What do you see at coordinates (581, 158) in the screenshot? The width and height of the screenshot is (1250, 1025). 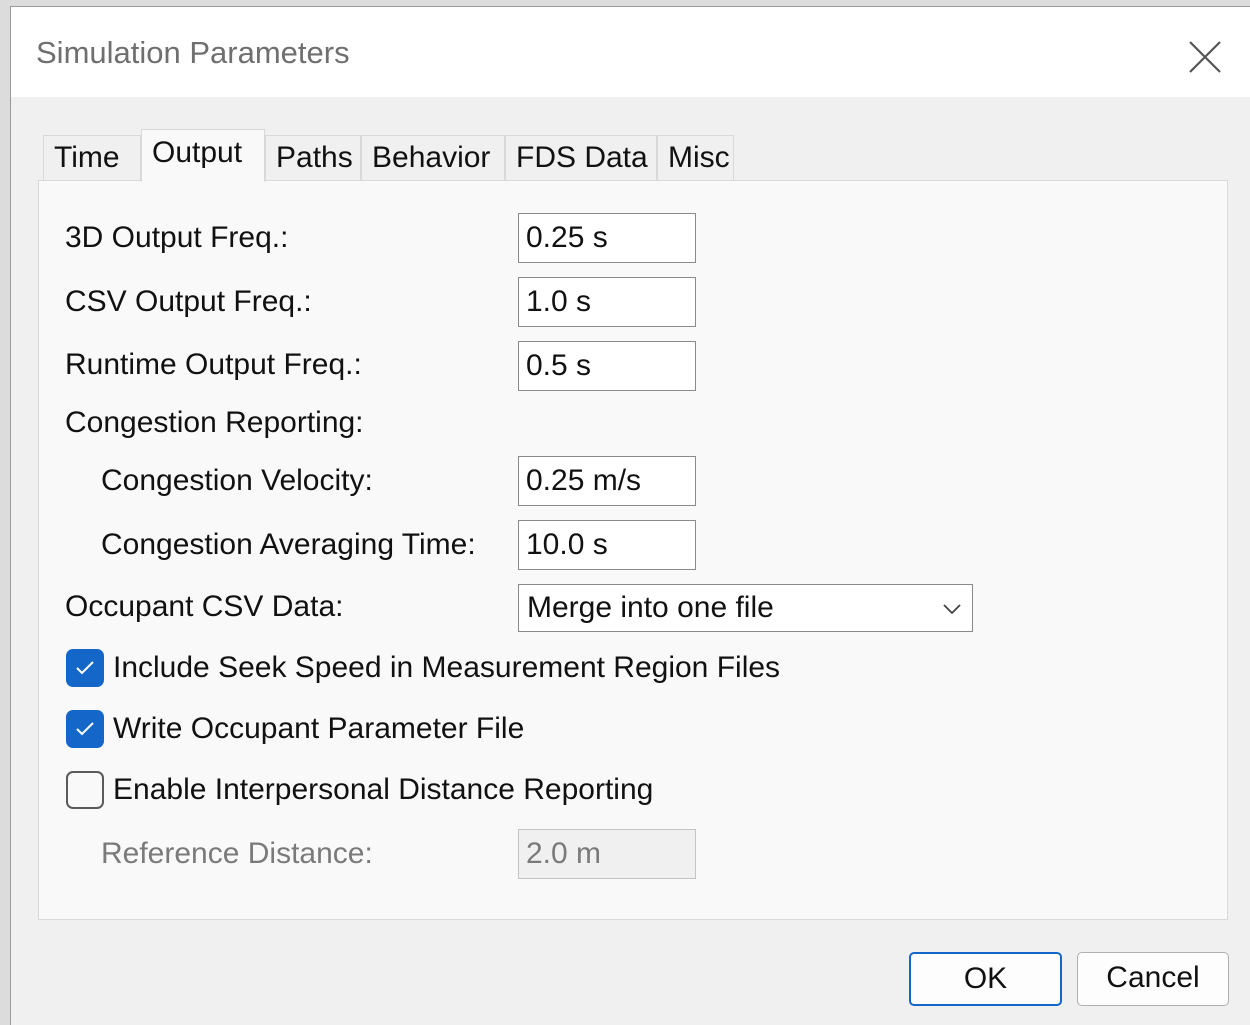 I see `tab-fds-data: FDS Data` at bounding box center [581, 158].